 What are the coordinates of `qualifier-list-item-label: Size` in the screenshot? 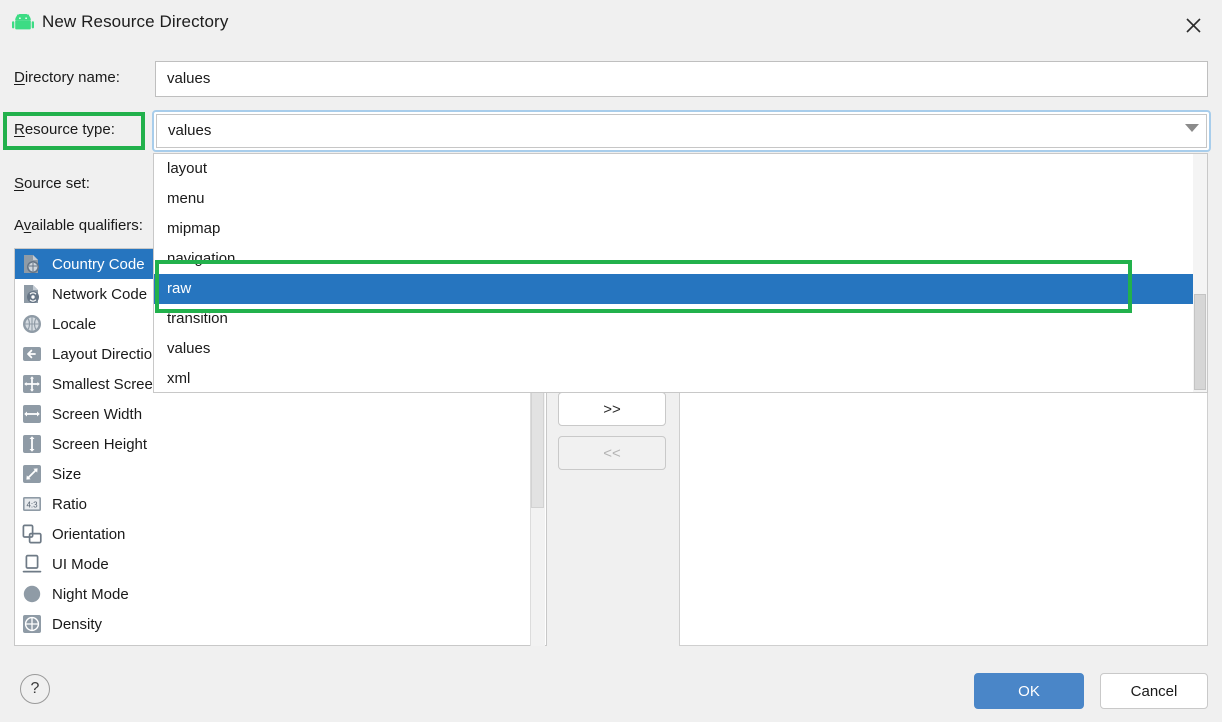 It's located at (67, 474).